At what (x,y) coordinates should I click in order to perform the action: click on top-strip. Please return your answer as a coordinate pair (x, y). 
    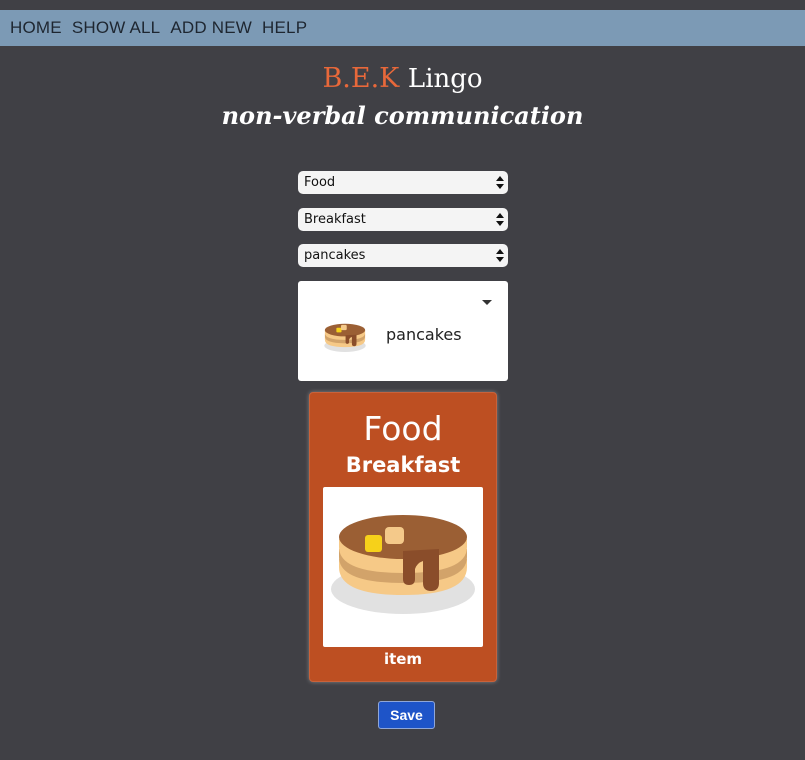
    Looking at the image, I should click on (402, 5).